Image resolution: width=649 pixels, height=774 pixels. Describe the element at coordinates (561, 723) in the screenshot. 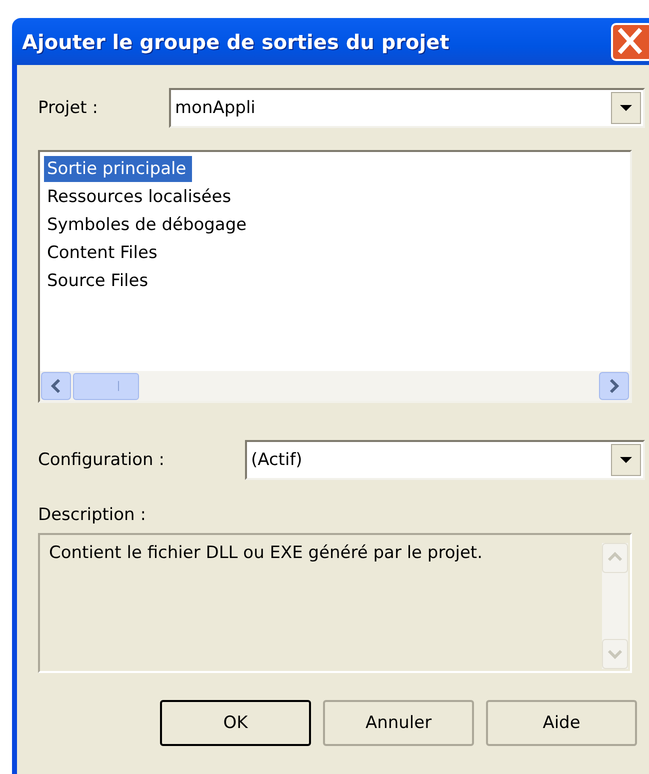

I see `dialog-button: Aide` at that location.